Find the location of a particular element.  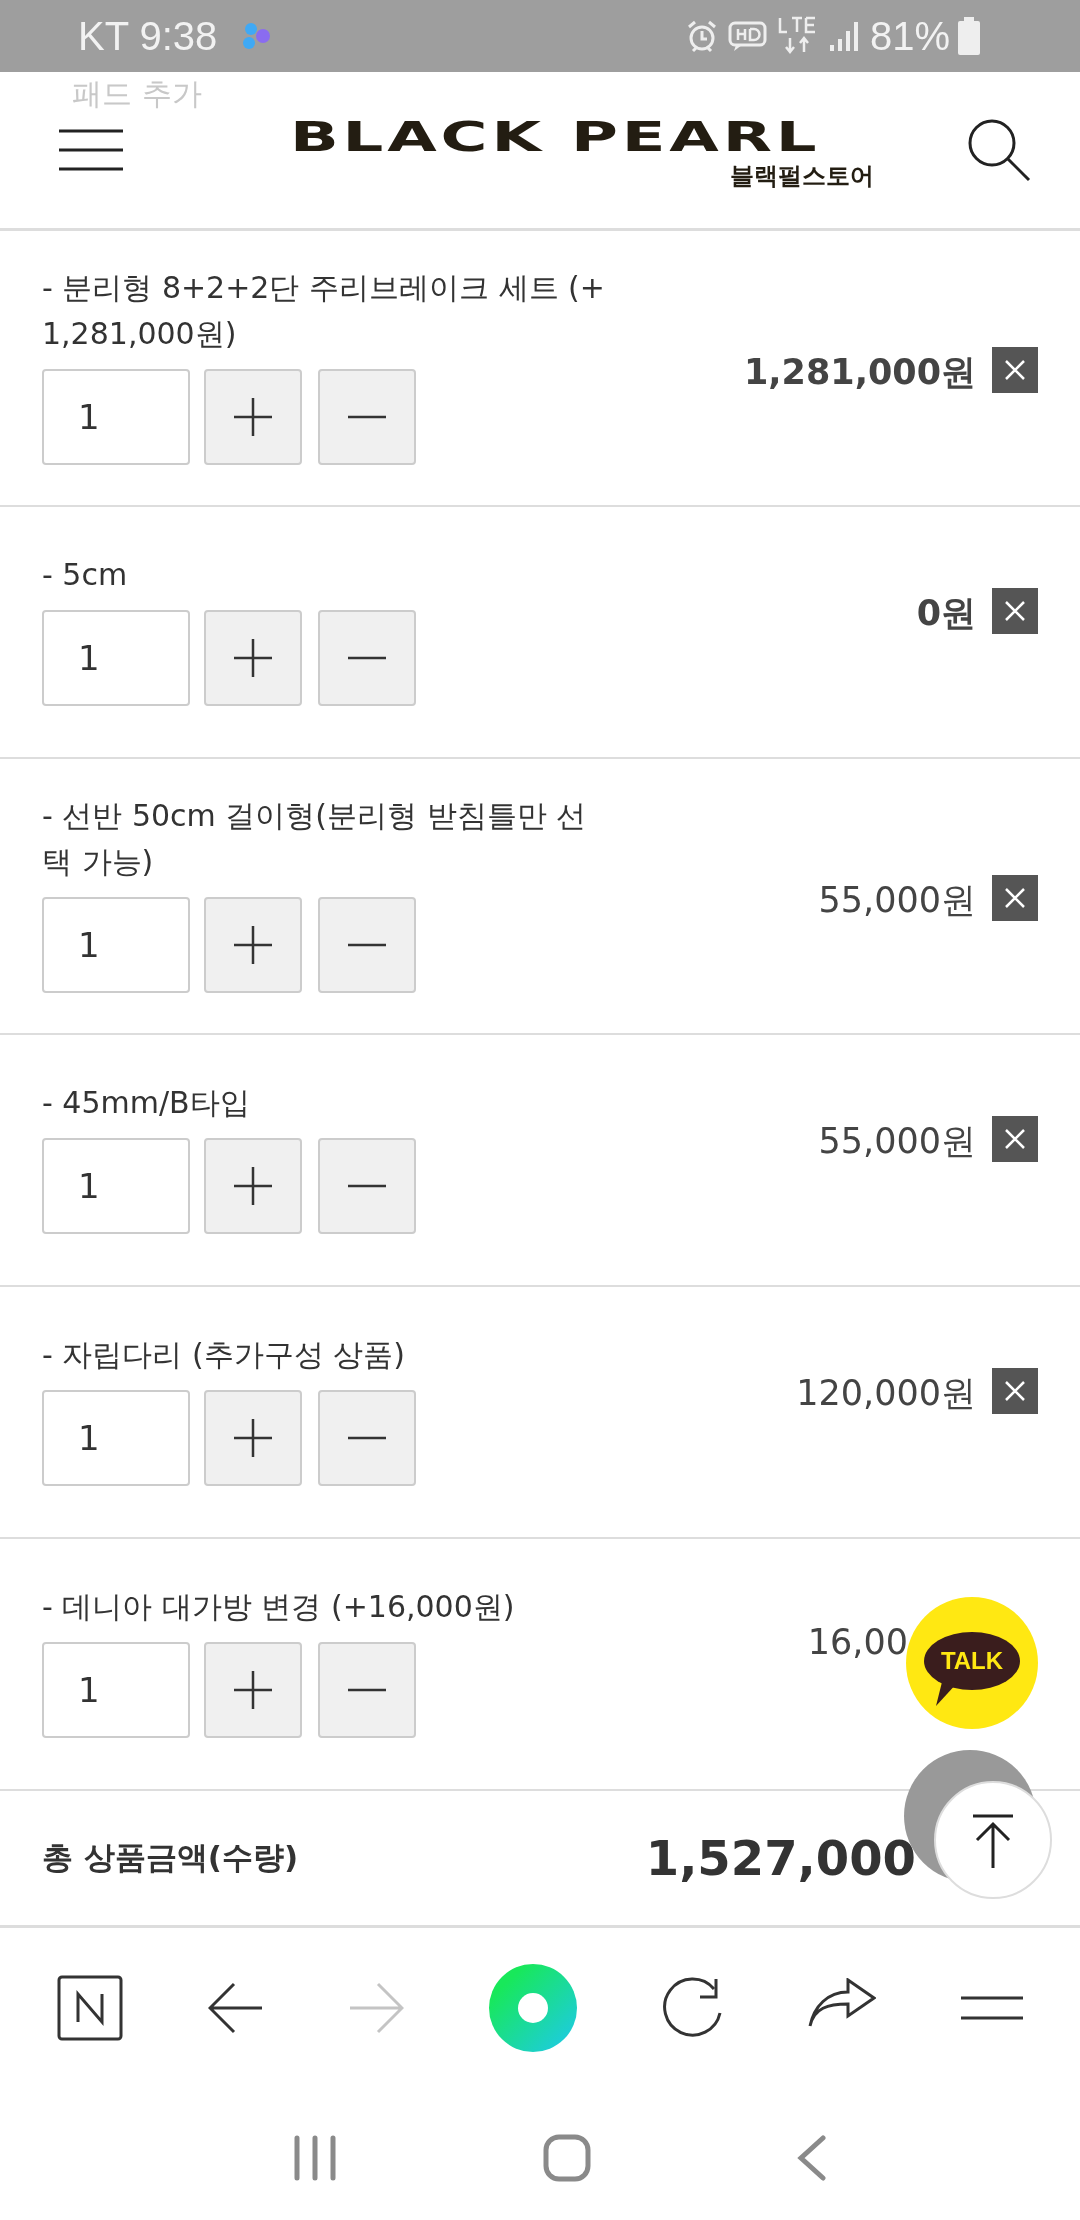

talk-label: TALK is located at coordinates (972, 1661).